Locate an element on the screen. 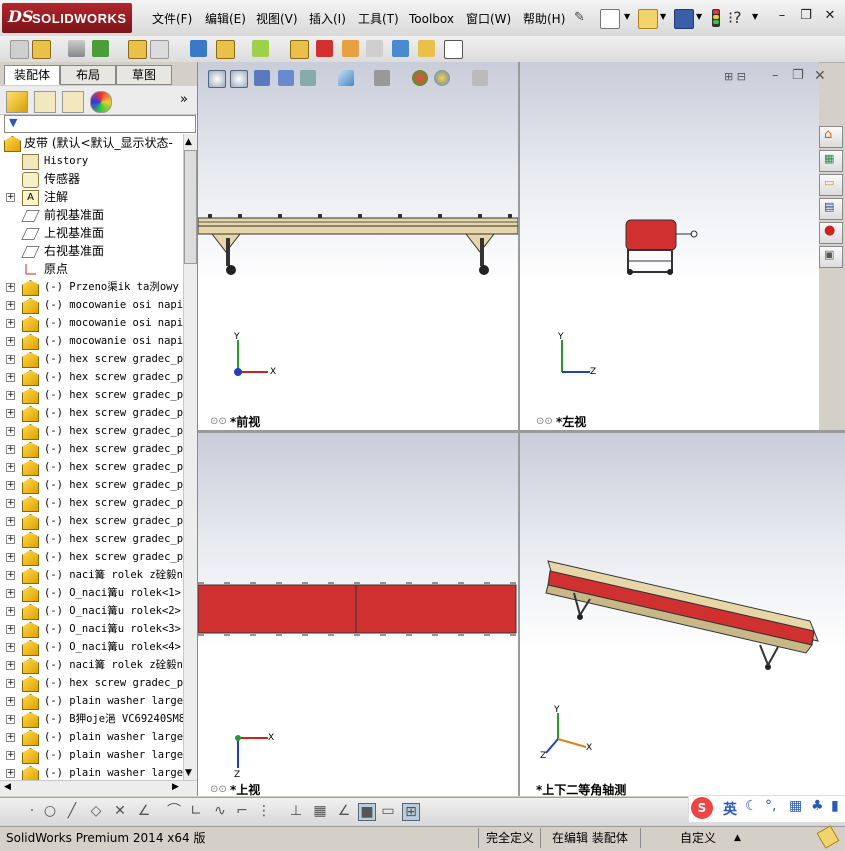 The height and width of the screenshot is (851, 845). keyboard-icon: ▦ is located at coordinates (795, 806).